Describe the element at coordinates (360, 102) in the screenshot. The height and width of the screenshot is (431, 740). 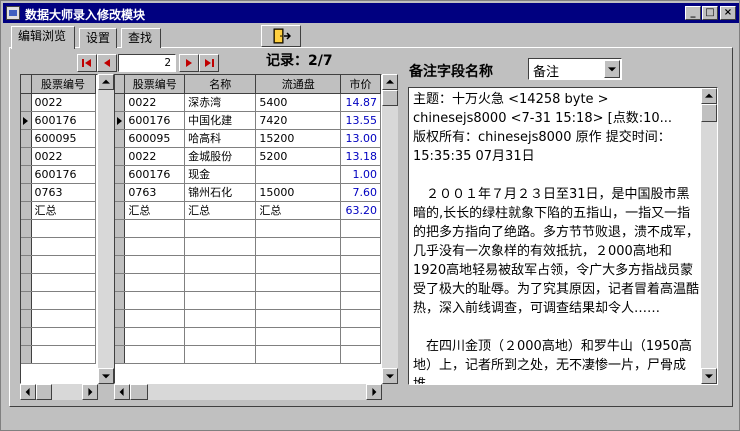
I see `cell-price: 14.87` at that location.